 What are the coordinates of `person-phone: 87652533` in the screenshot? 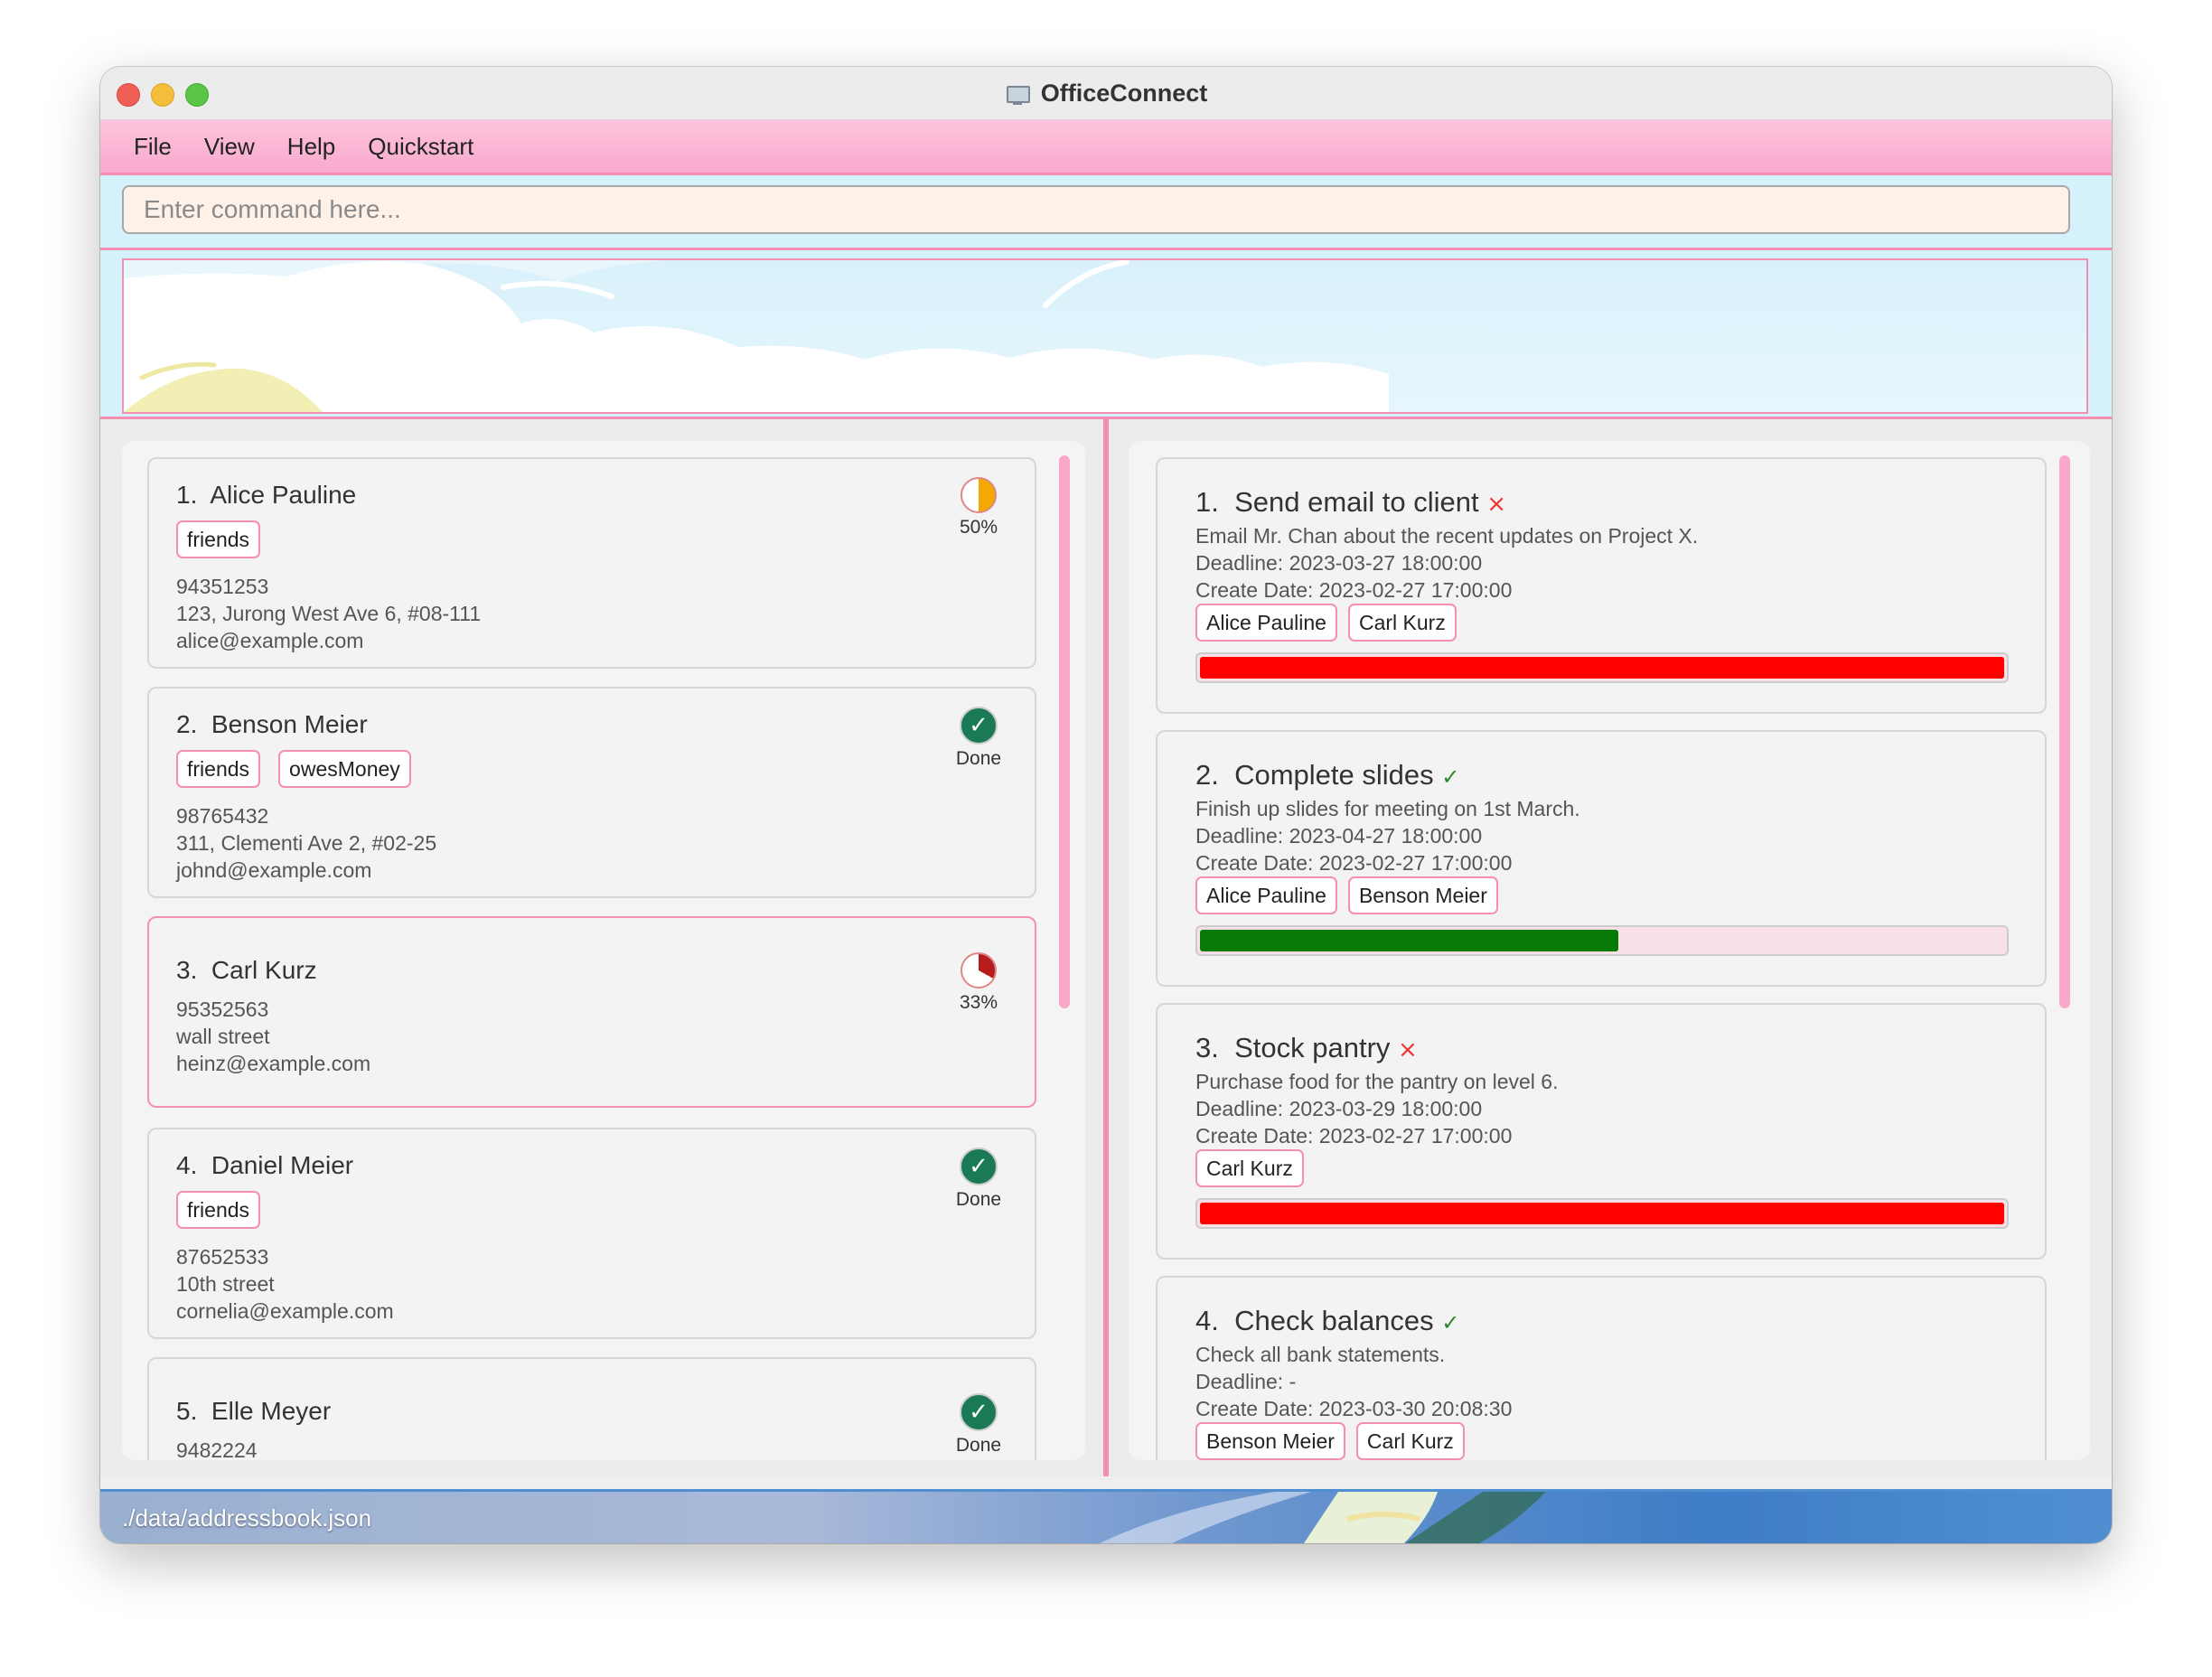 It's located at (222, 1257).